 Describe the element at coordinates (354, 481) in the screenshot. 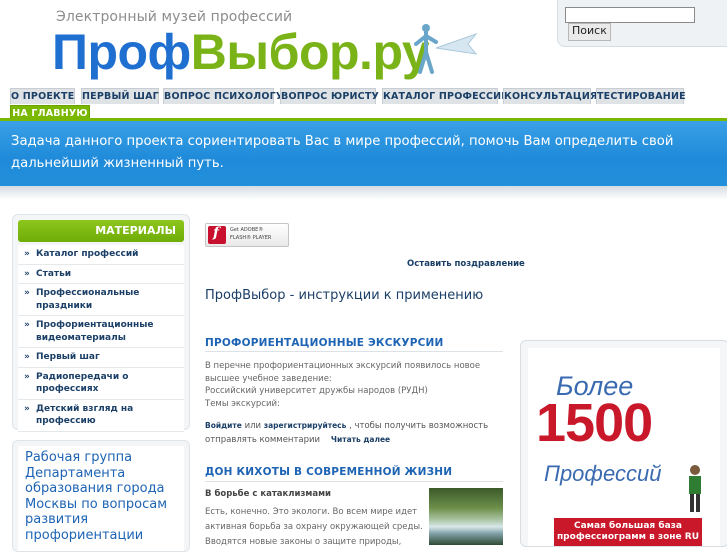

I see `donquixote-divider` at that location.